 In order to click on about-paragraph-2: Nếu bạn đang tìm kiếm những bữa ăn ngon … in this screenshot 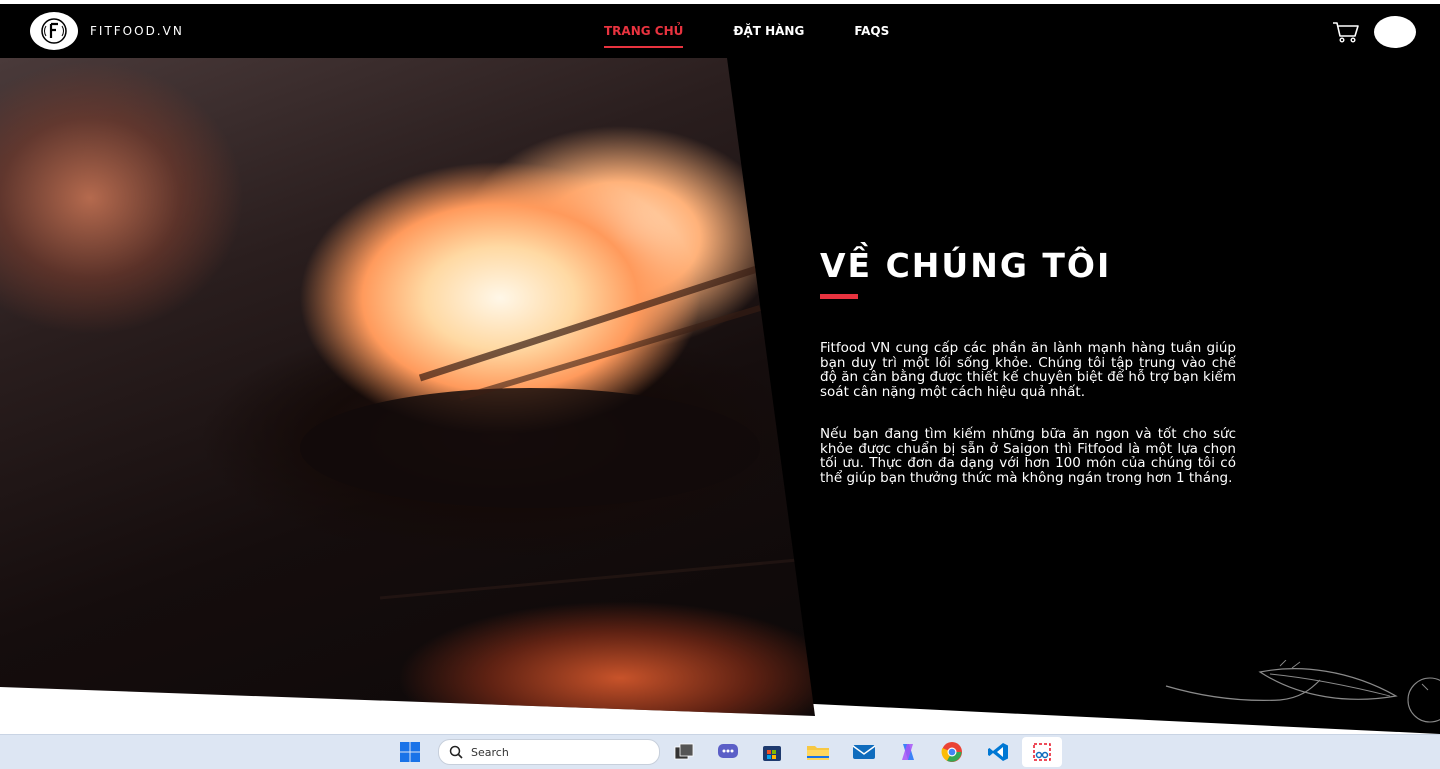, I will do `click(1028, 456)`.